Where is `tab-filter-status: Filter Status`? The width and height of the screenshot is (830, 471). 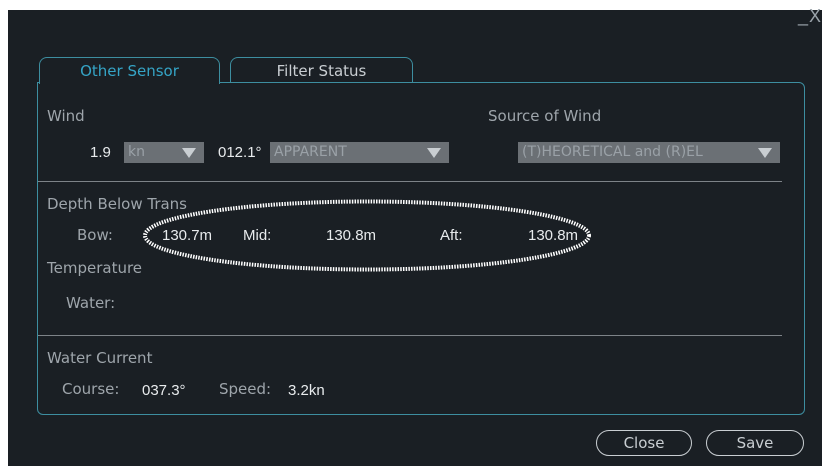 tab-filter-status: Filter Status is located at coordinates (321, 70).